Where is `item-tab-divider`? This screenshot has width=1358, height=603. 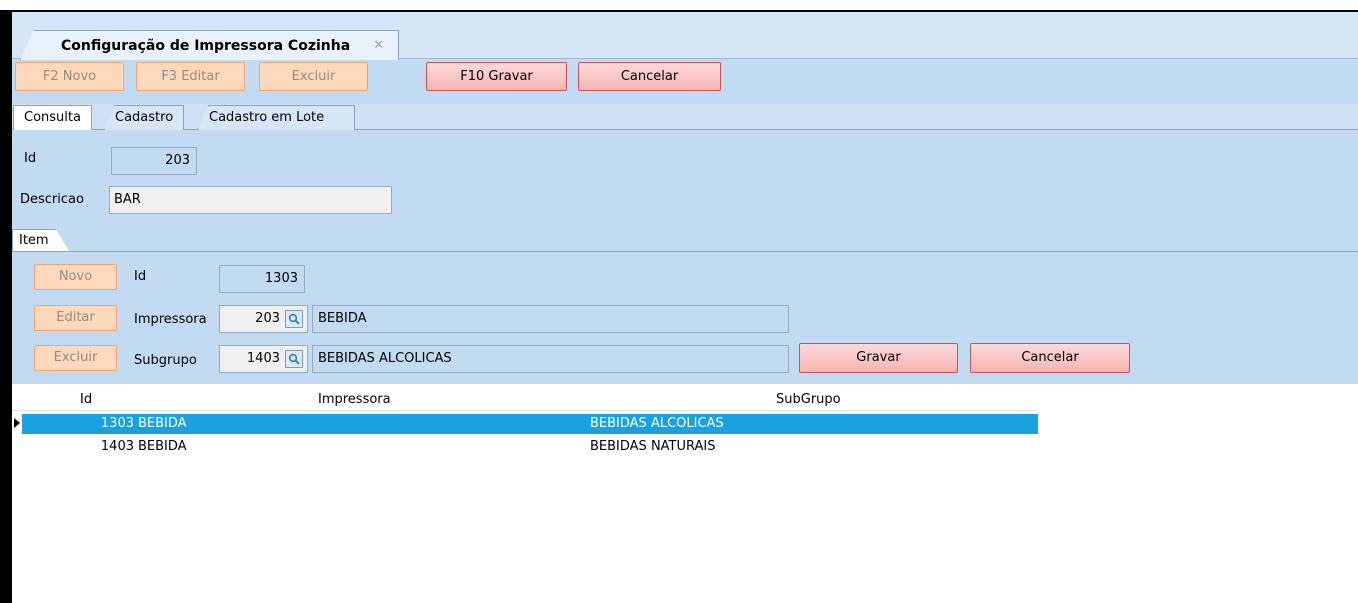 item-tab-divider is located at coordinates (685, 251).